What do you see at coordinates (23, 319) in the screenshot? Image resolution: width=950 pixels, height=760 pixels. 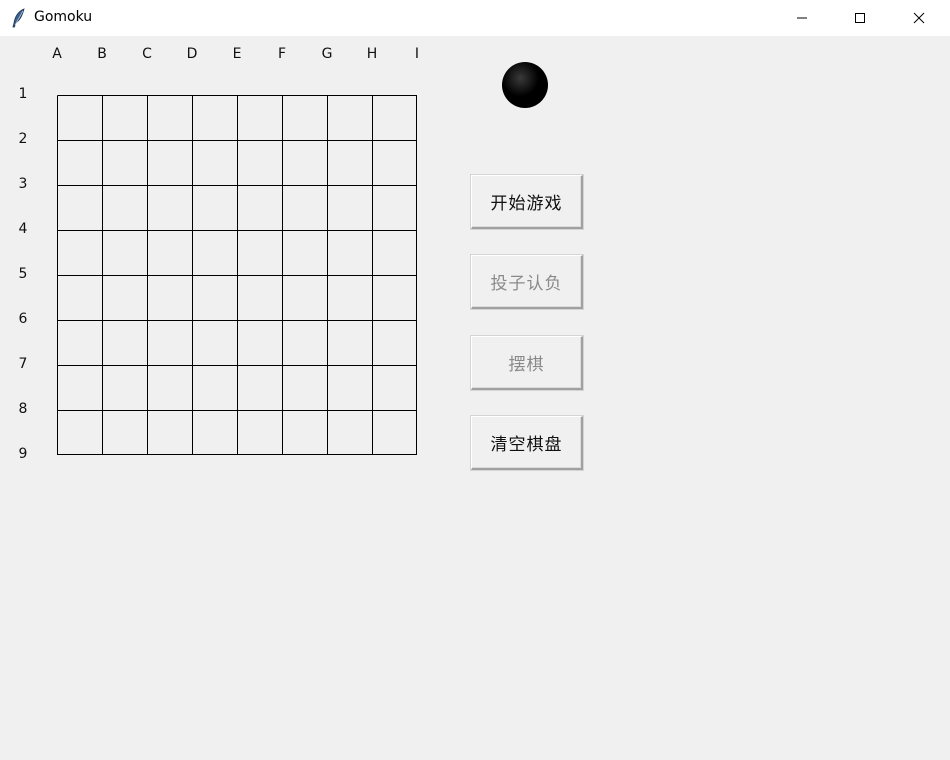 I see `row-label-6: 6` at bounding box center [23, 319].